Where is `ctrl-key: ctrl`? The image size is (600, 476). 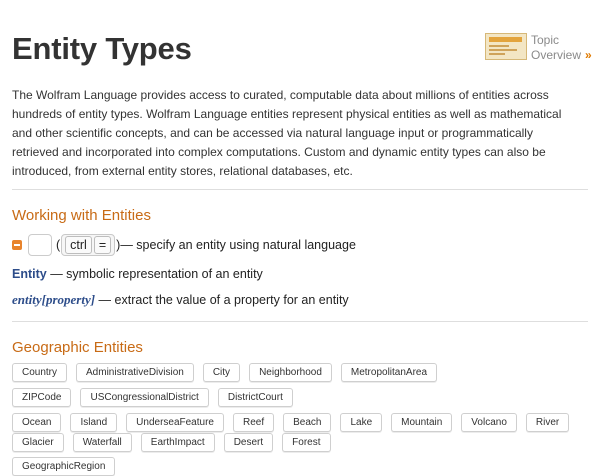
ctrl-key: ctrl is located at coordinates (78, 245).